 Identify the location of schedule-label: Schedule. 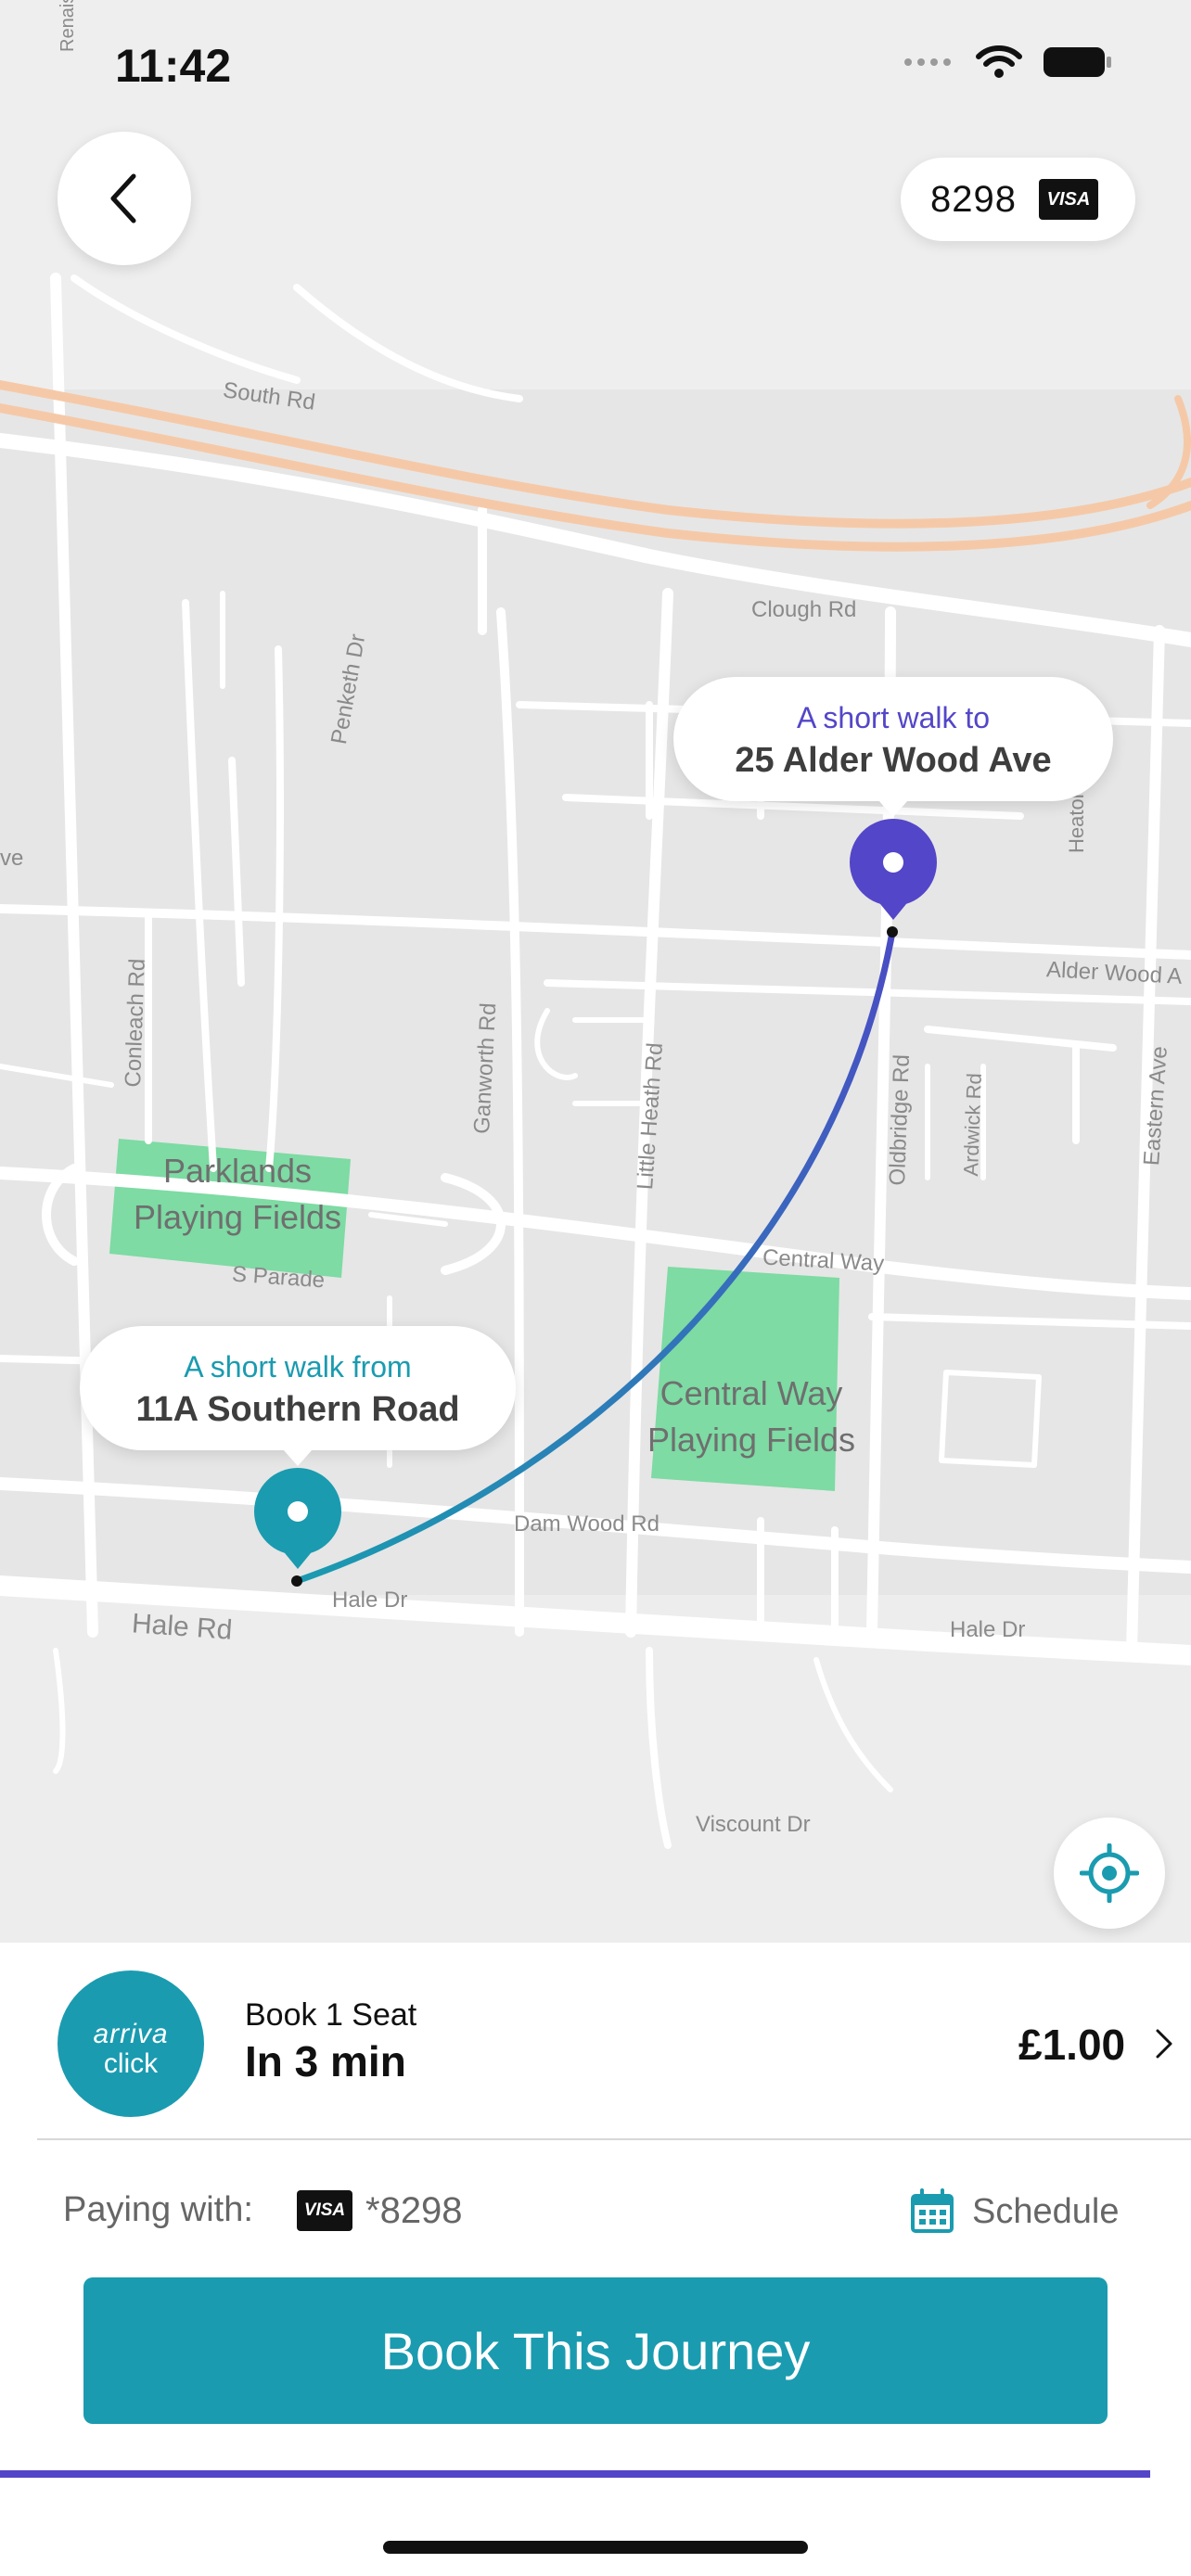
(1046, 2211).